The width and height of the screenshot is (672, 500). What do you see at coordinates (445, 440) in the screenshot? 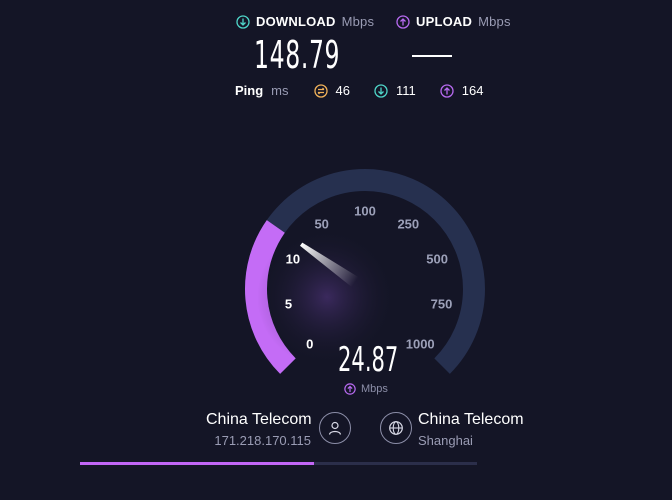
I see `server-location: Shanghai` at bounding box center [445, 440].